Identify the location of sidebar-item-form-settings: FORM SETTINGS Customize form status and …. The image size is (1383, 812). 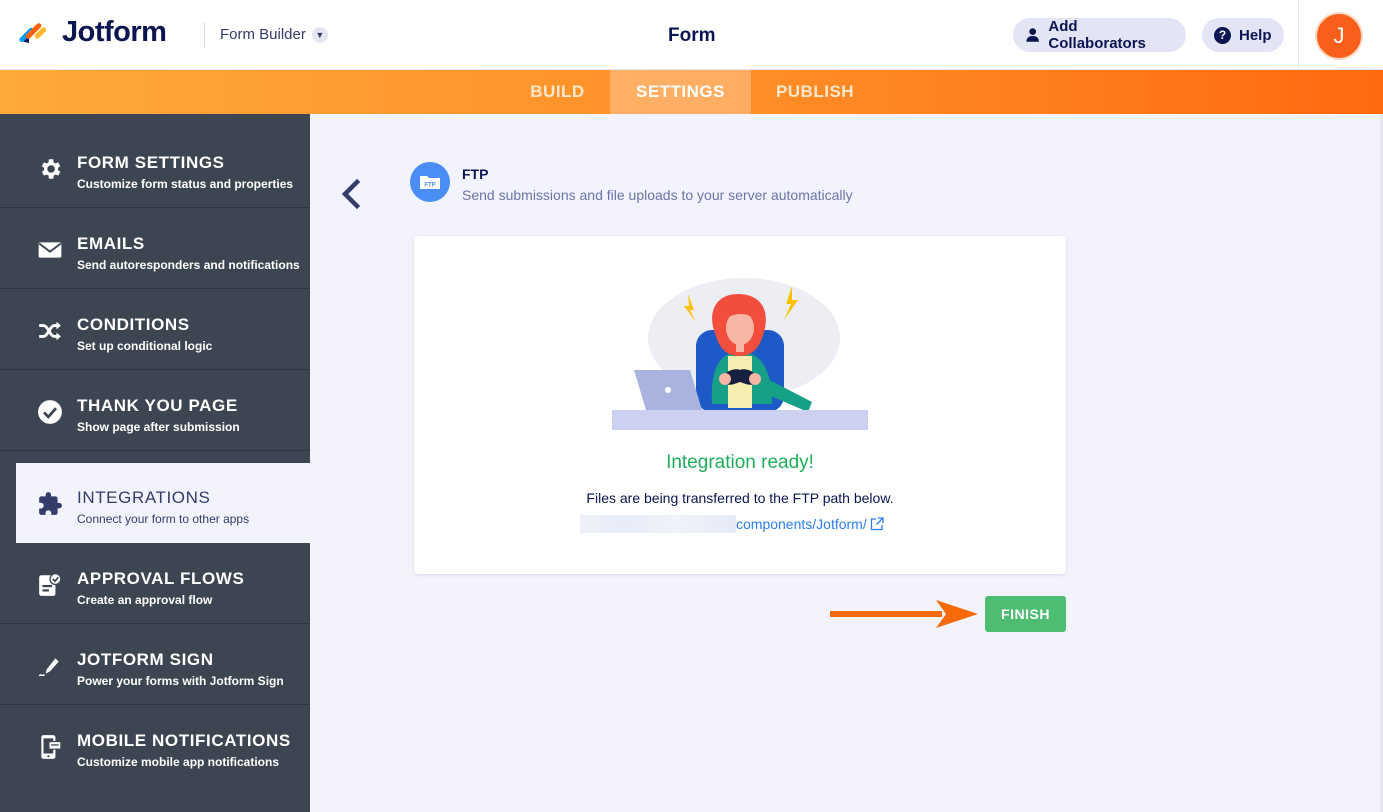
(155, 168).